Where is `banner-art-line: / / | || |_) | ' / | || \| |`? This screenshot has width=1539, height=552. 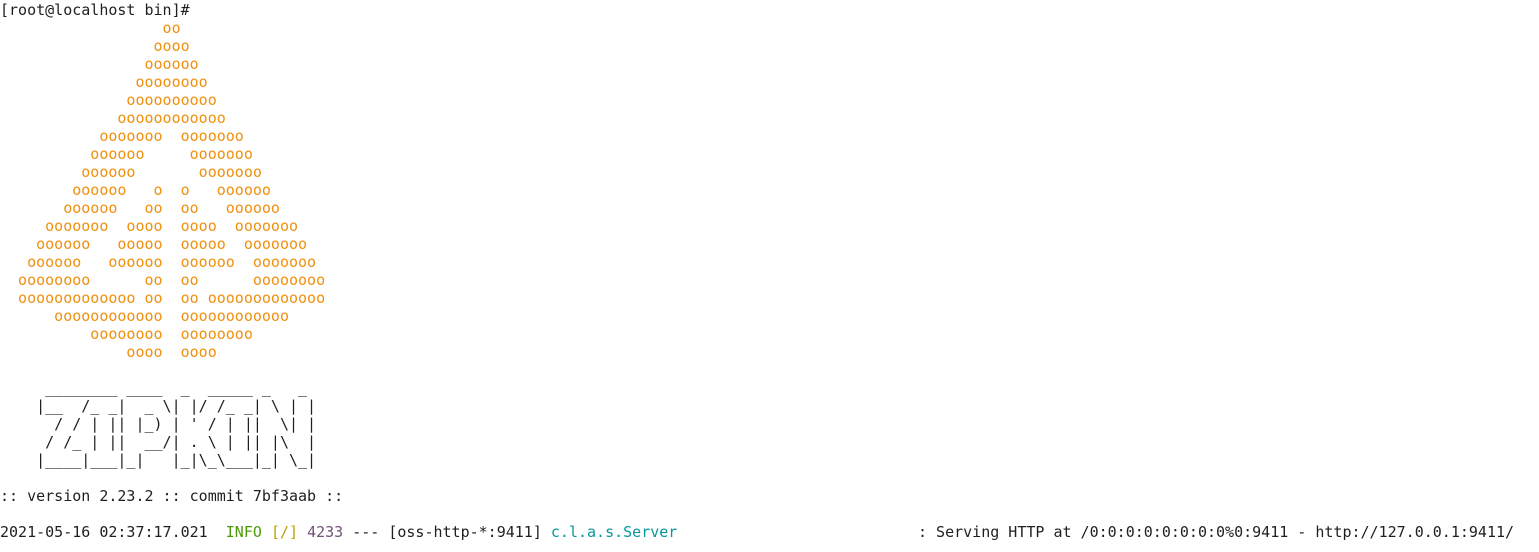
banner-art-line: / / | || |_) | ' / | || \| | is located at coordinates (158, 424).